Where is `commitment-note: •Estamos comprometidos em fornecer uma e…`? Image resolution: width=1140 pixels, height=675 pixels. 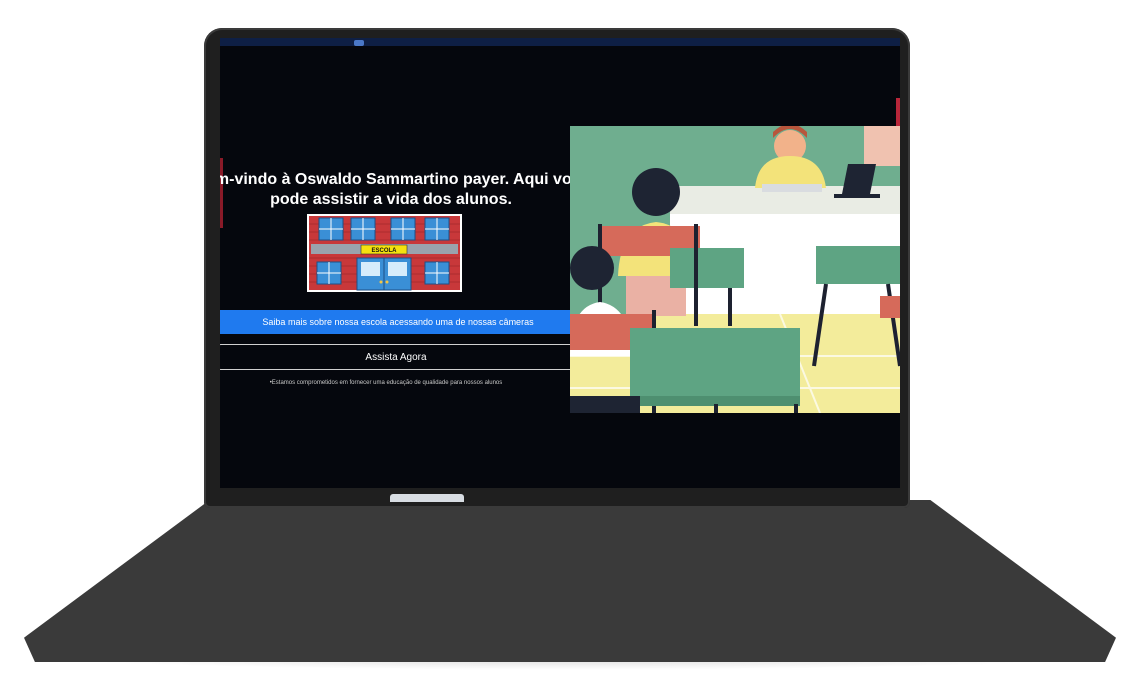
commitment-note: •Estamos comprometidos em fornecer uma e… is located at coordinates (386, 383).